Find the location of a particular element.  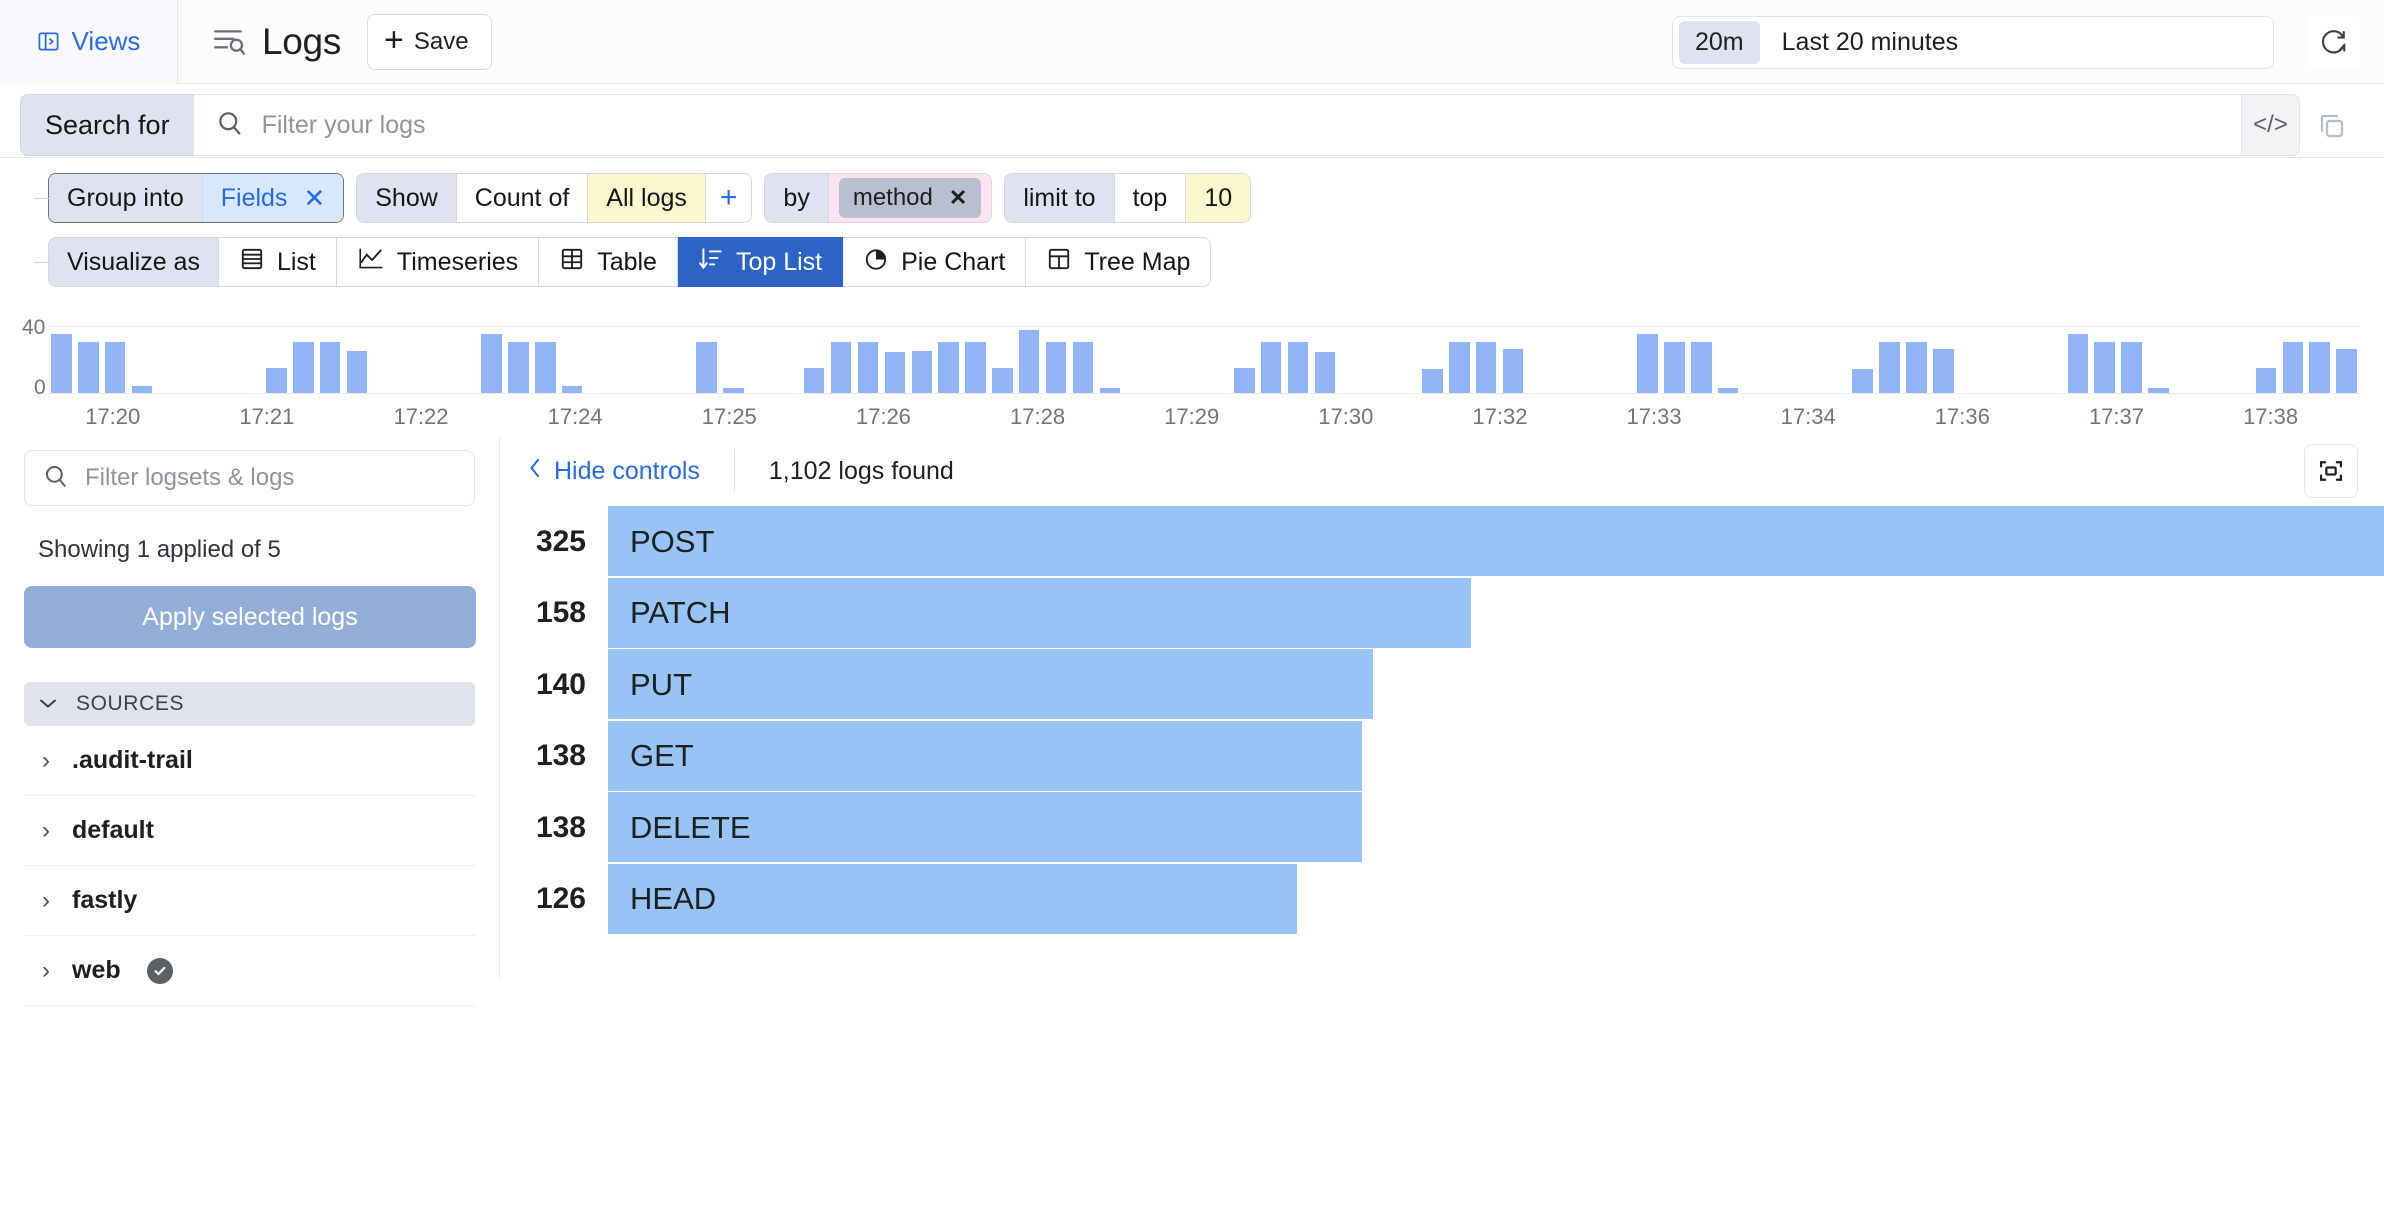

group-into-remove-icon: ✕ is located at coordinates (314, 198).